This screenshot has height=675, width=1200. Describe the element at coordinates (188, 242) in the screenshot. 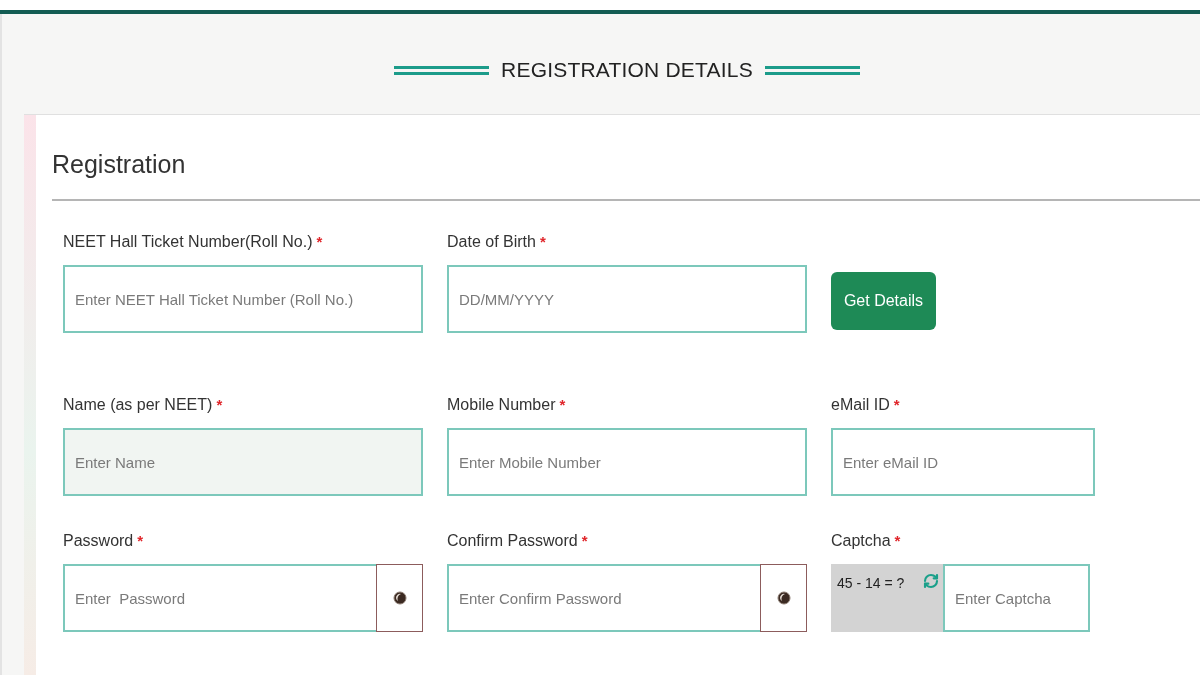

I see `field-label: NEET Hall Ticket Number(Roll No.)` at that location.